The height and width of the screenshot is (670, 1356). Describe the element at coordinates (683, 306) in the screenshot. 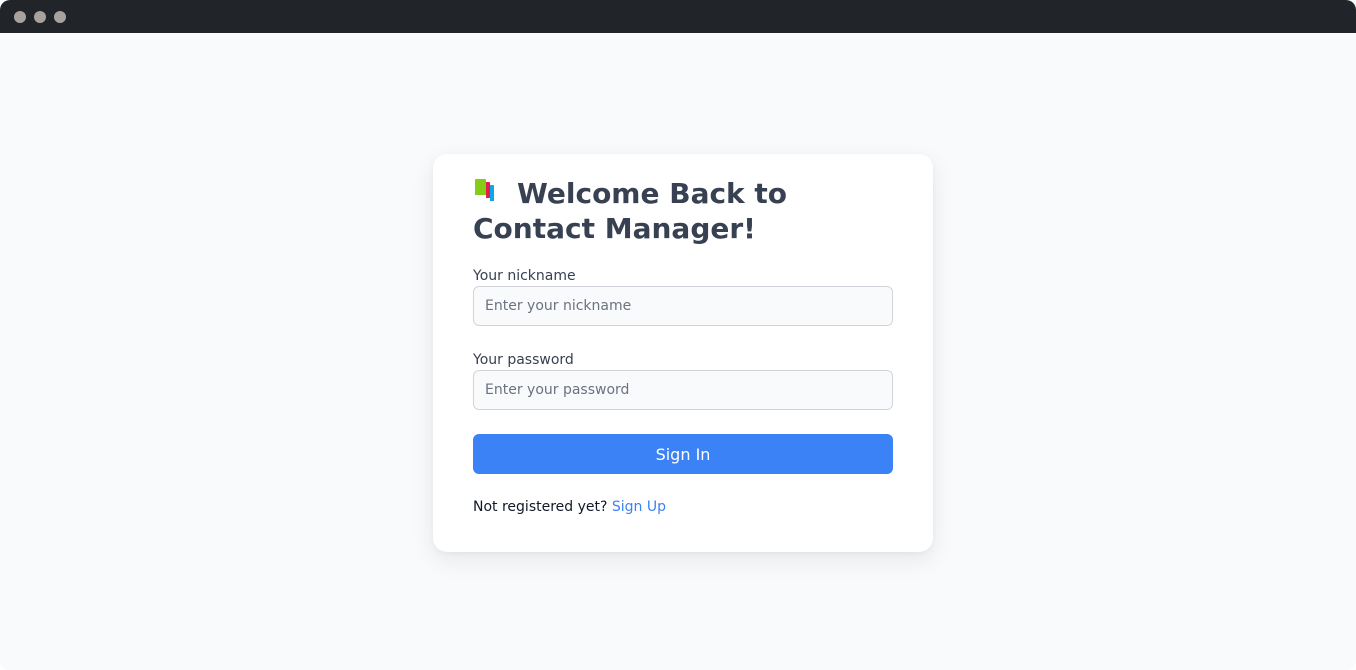

I see `nickname-input` at that location.